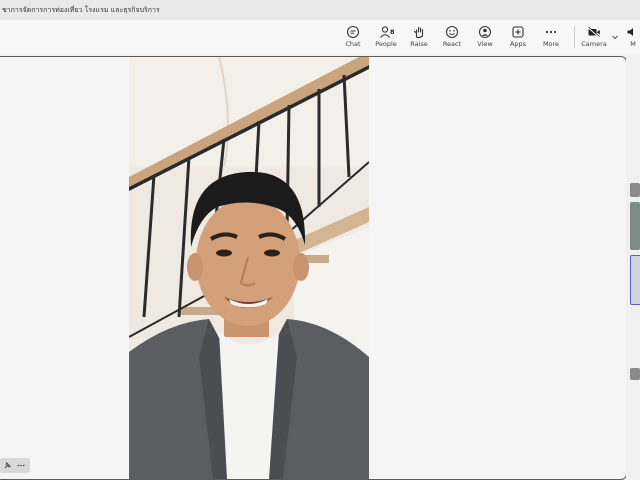  Describe the element at coordinates (7, 465) in the screenshot. I see `pin-icon` at that location.